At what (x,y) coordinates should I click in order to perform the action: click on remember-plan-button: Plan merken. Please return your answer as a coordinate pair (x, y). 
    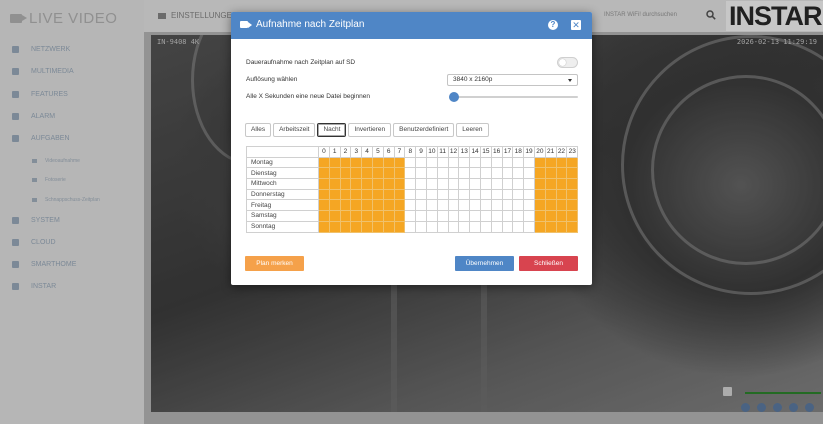
    Looking at the image, I should click on (274, 263).